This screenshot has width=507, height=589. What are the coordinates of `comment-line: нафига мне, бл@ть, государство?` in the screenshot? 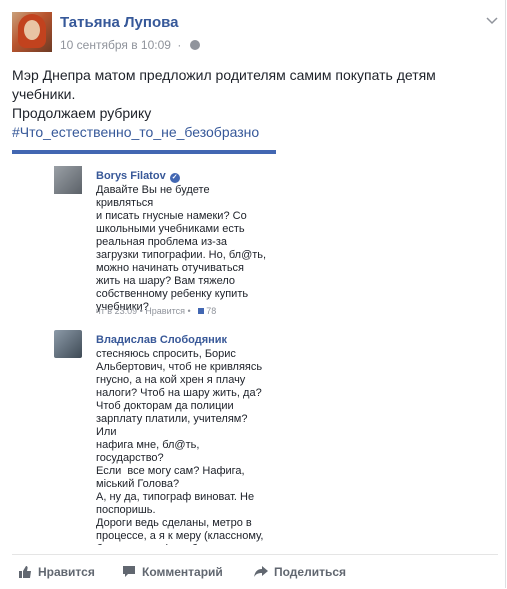 It's located at (149, 451).